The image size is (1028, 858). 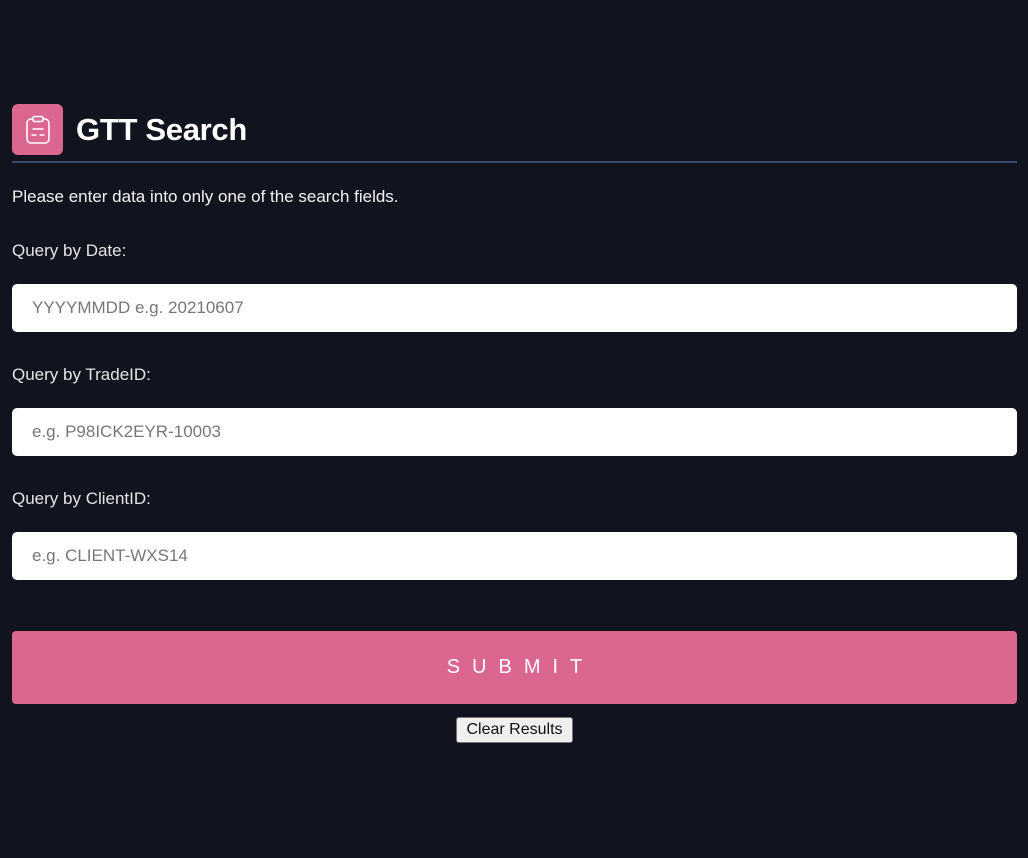 What do you see at coordinates (81, 498) in the screenshot?
I see `client-id-field-label: Query by ClientID:` at bounding box center [81, 498].